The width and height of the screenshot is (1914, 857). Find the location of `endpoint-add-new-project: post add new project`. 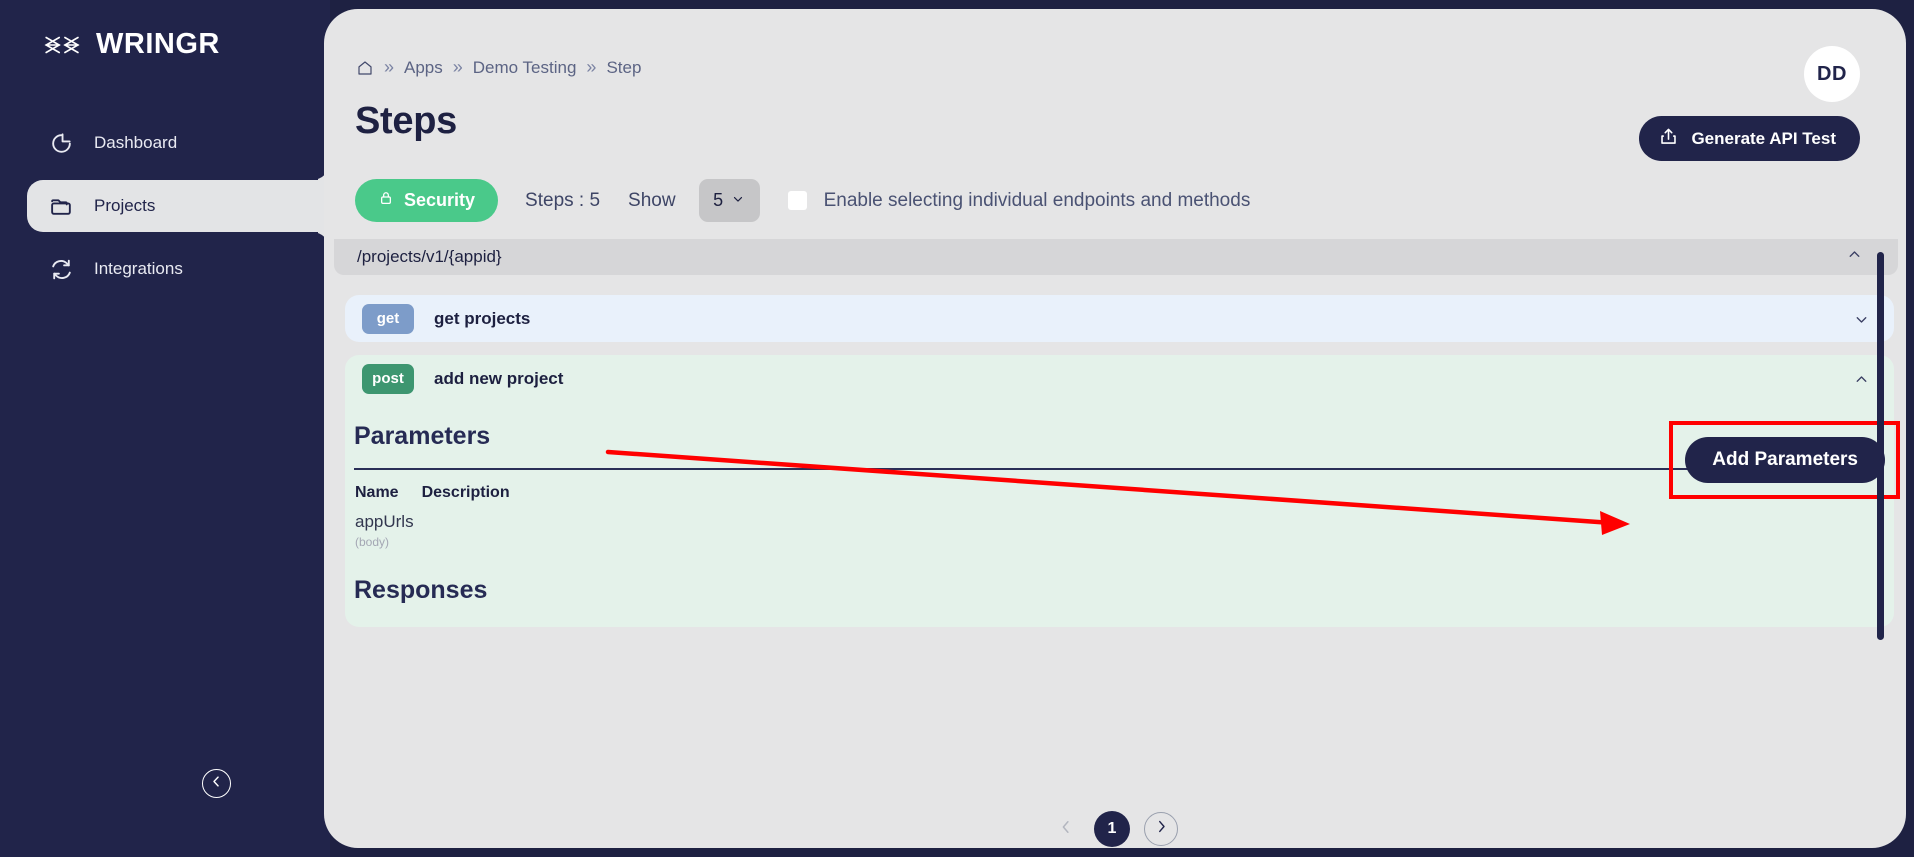

endpoint-add-new-project: post add new project is located at coordinates (1119, 378).